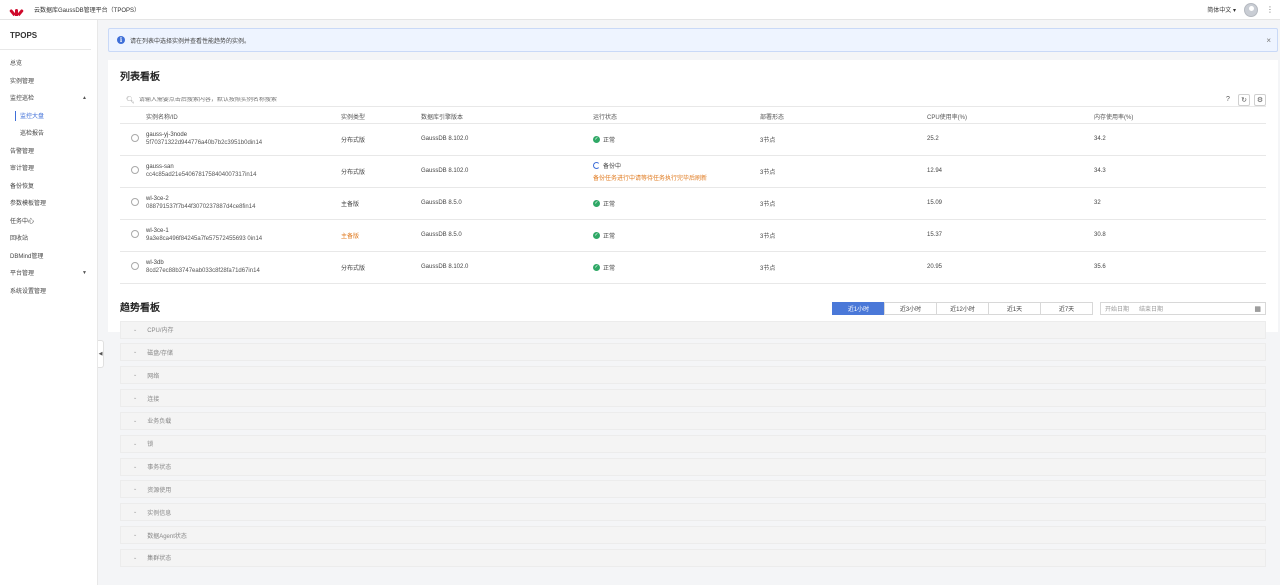 This screenshot has width=1280, height=585. Describe the element at coordinates (693, 329) in the screenshot. I see `accordion-item: ⌄ CPU/内存` at that location.